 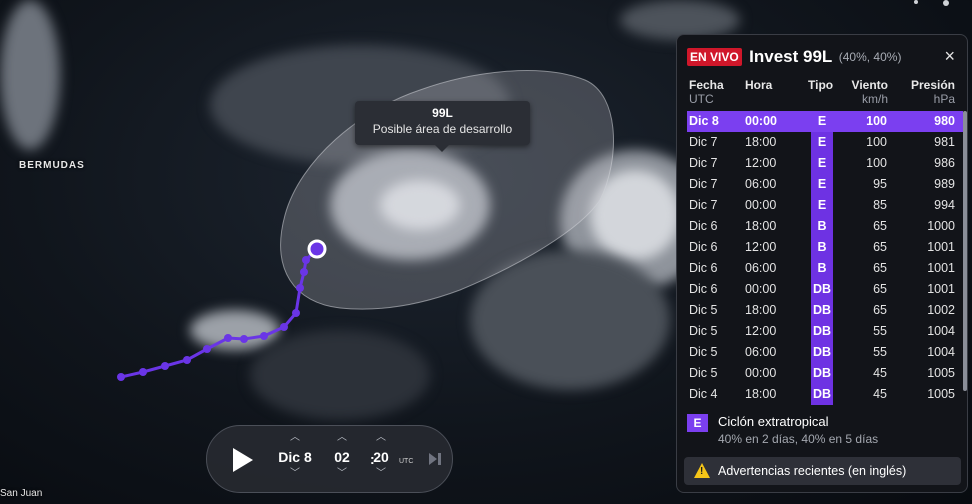 I want to click on table-row: Dic 4 18:00 DB 45 1005, so click(x=825, y=394).